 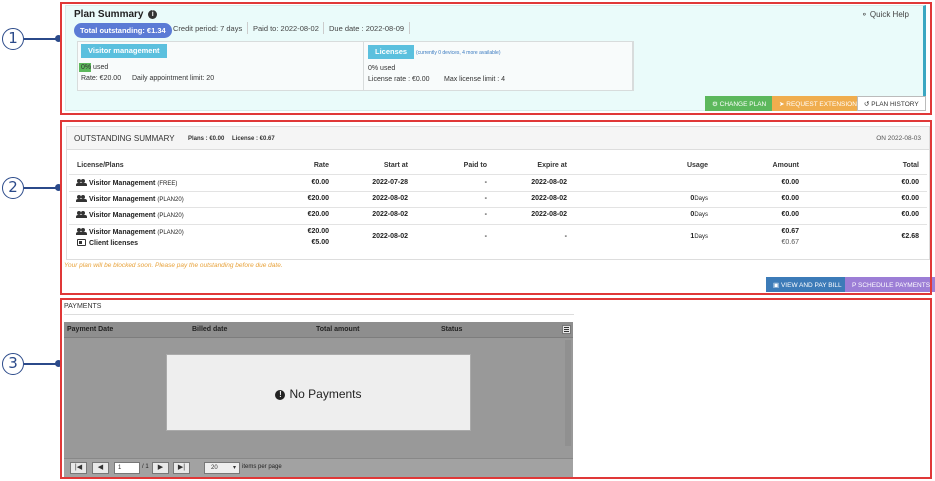 I want to click on callout-marker-2: 2, so click(x=13, y=188).